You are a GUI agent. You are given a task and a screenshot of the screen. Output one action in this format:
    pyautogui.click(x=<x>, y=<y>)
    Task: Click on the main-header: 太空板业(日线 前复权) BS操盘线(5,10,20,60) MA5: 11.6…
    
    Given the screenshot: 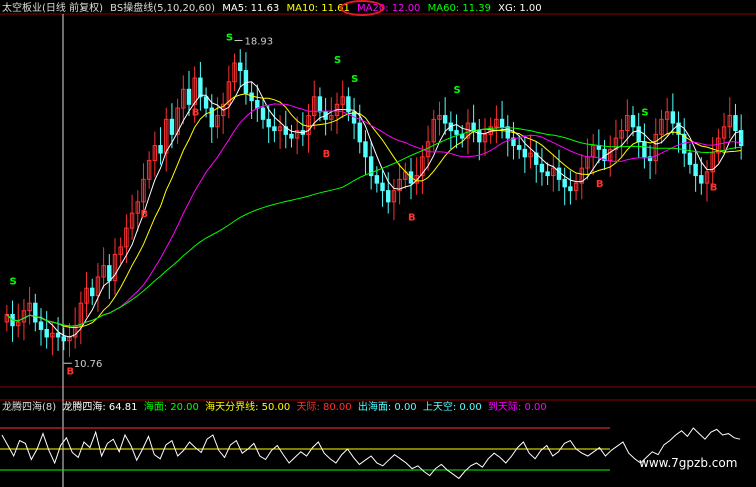 What is the action you would take?
    pyautogui.click(x=274, y=9)
    